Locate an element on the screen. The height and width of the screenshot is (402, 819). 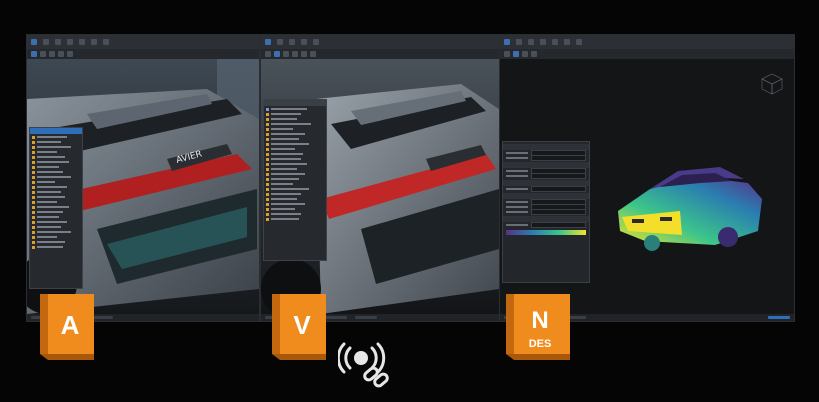
vred-toolbar is located at coordinates (380, 54).